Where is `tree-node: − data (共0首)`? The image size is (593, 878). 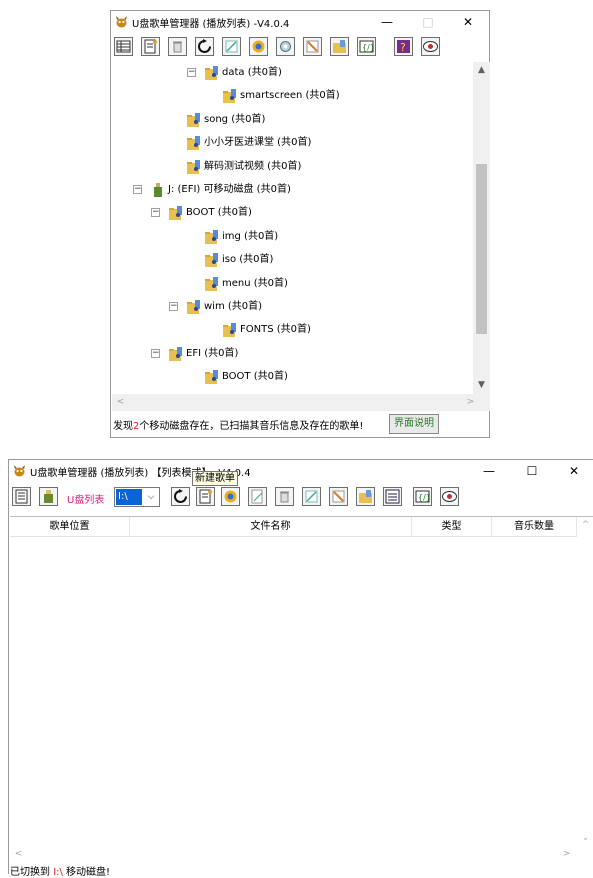
tree-node: − data (共0首) is located at coordinates (292, 73).